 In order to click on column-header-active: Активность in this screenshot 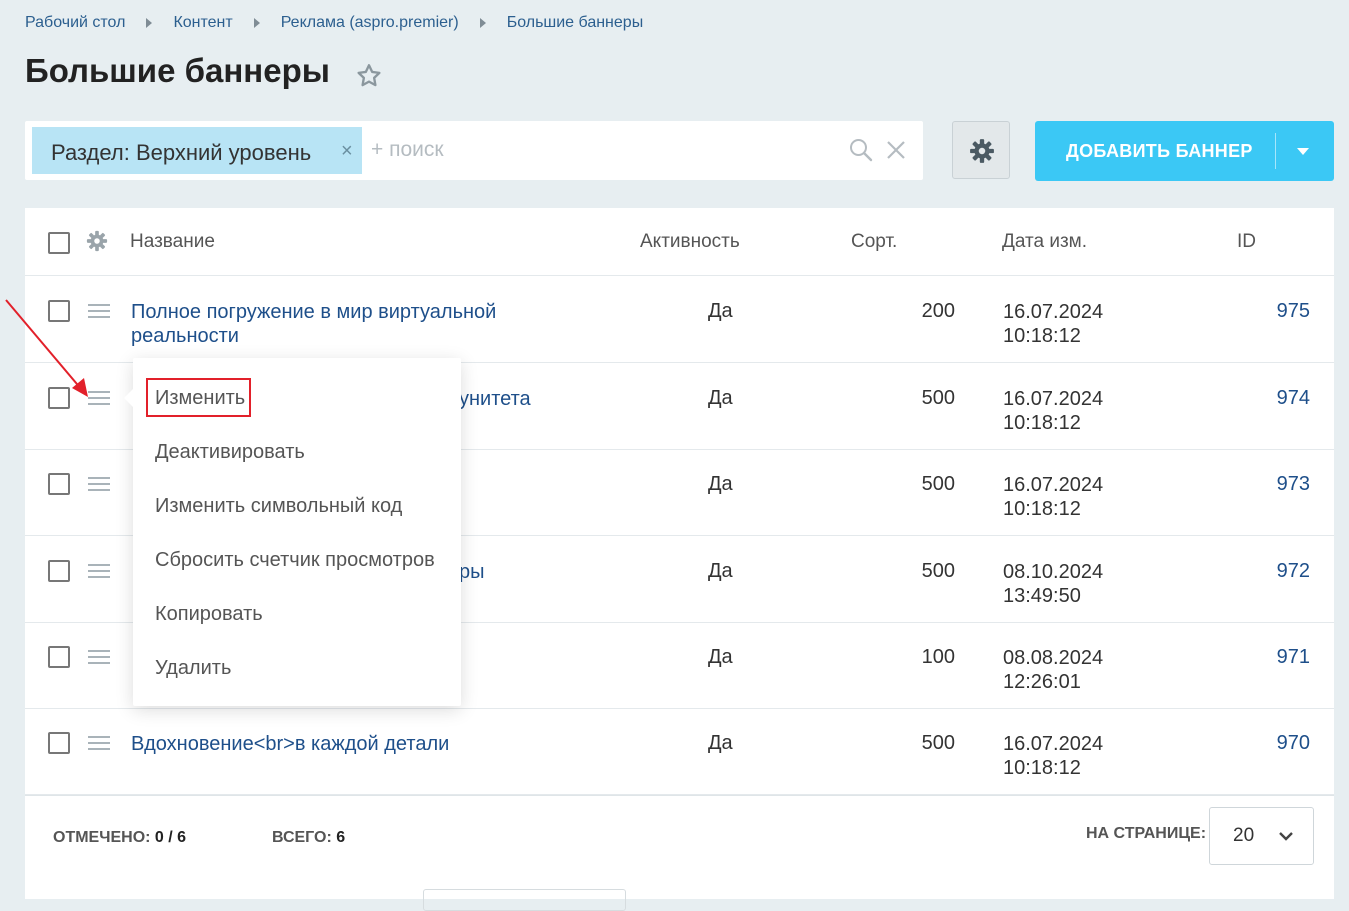, I will do `click(690, 242)`.